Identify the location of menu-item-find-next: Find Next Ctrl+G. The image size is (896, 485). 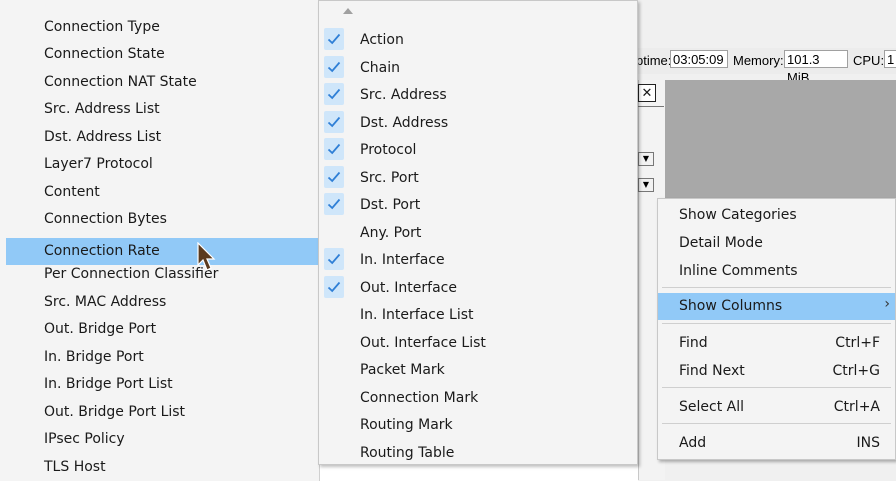
(776, 369).